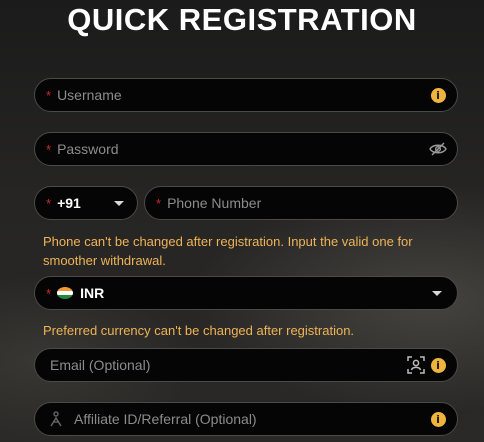  What do you see at coordinates (69, 203) in the screenshot?
I see `country-code-value: +91` at bounding box center [69, 203].